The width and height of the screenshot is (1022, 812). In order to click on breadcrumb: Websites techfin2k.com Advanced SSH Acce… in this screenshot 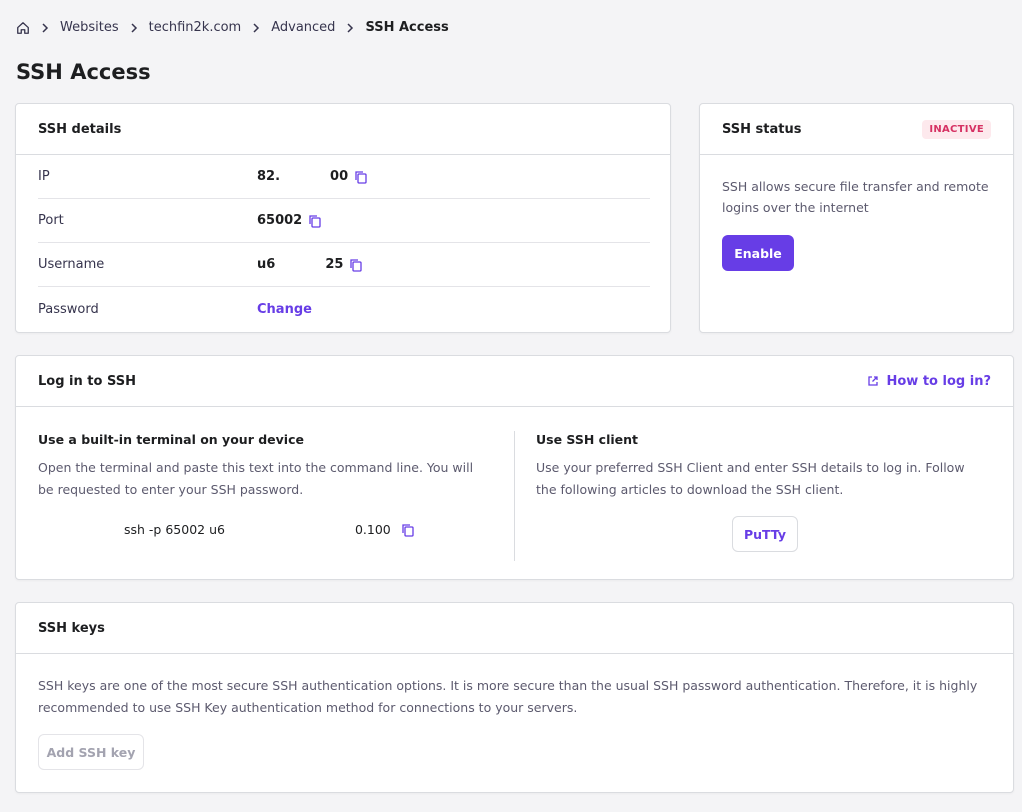, I will do `click(232, 27)`.